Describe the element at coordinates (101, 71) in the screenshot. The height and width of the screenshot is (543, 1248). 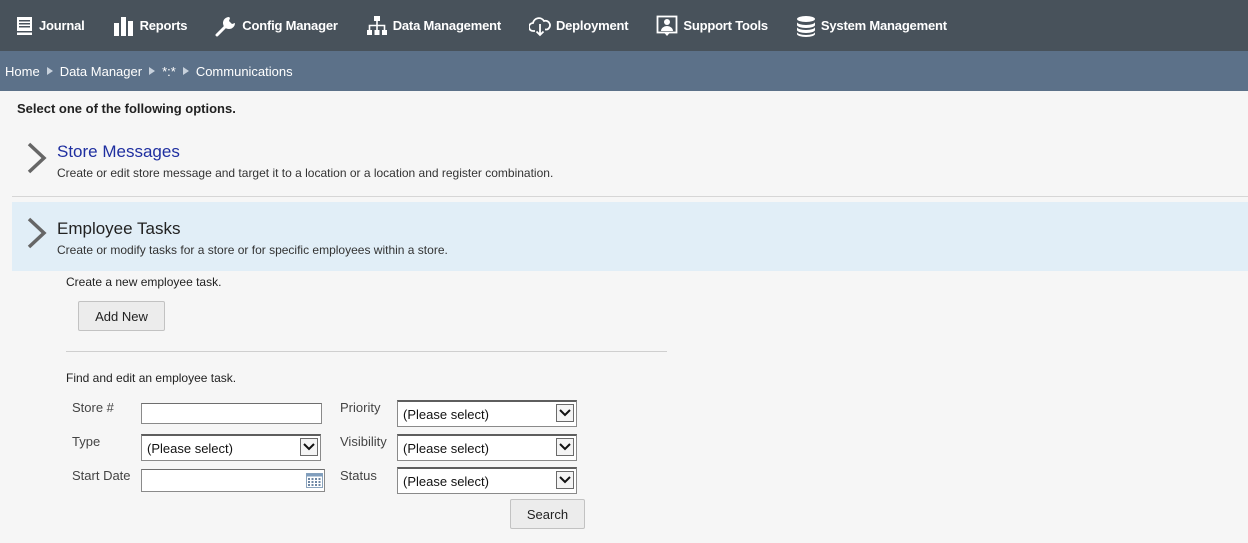
I see `breadcrumb-data-manager: Data Manager` at that location.